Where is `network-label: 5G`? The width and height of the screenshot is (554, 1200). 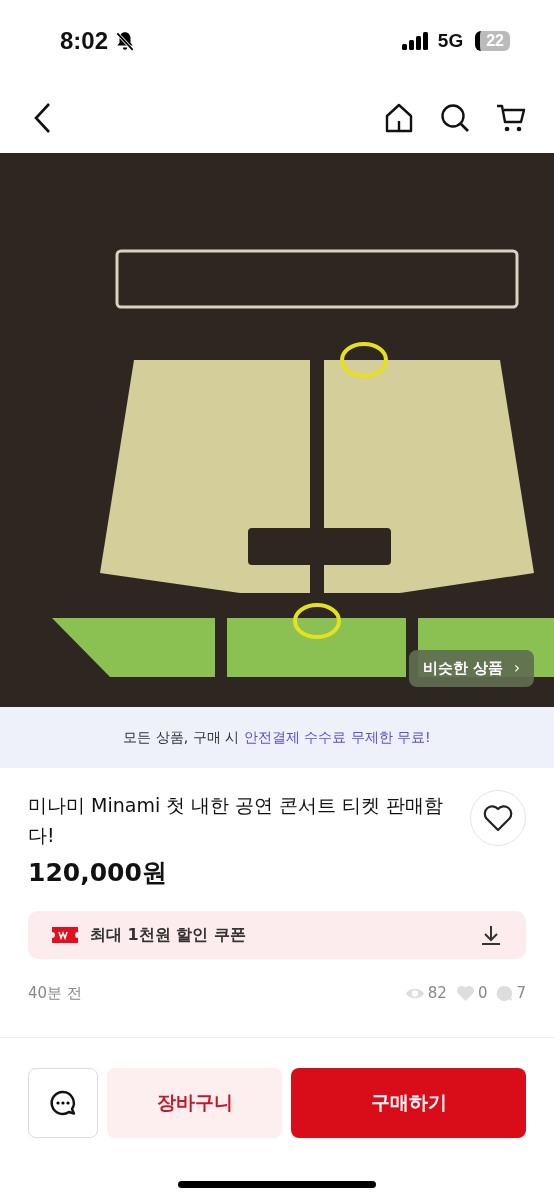
network-label: 5G is located at coordinates (450, 41).